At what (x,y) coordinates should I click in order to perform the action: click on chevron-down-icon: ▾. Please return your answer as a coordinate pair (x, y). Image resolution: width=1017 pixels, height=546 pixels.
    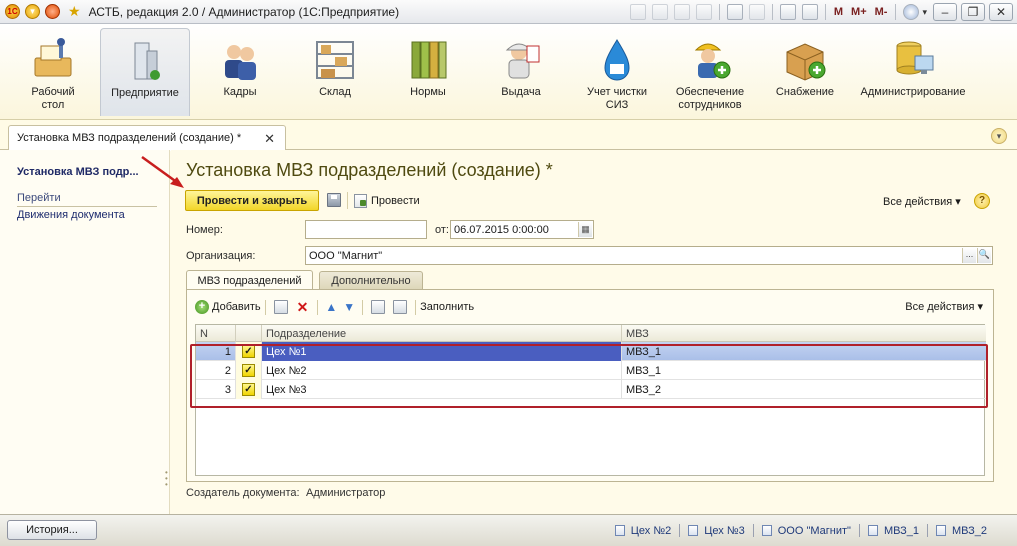
    Looking at the image, I should click on (924, 12).